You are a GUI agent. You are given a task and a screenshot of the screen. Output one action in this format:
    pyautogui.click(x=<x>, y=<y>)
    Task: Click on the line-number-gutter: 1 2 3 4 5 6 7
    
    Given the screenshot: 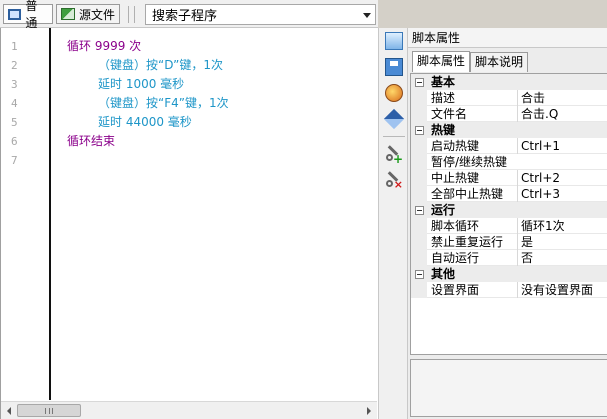 What is the action you would take?
    pyautogui.click(x=26, y=214)
    